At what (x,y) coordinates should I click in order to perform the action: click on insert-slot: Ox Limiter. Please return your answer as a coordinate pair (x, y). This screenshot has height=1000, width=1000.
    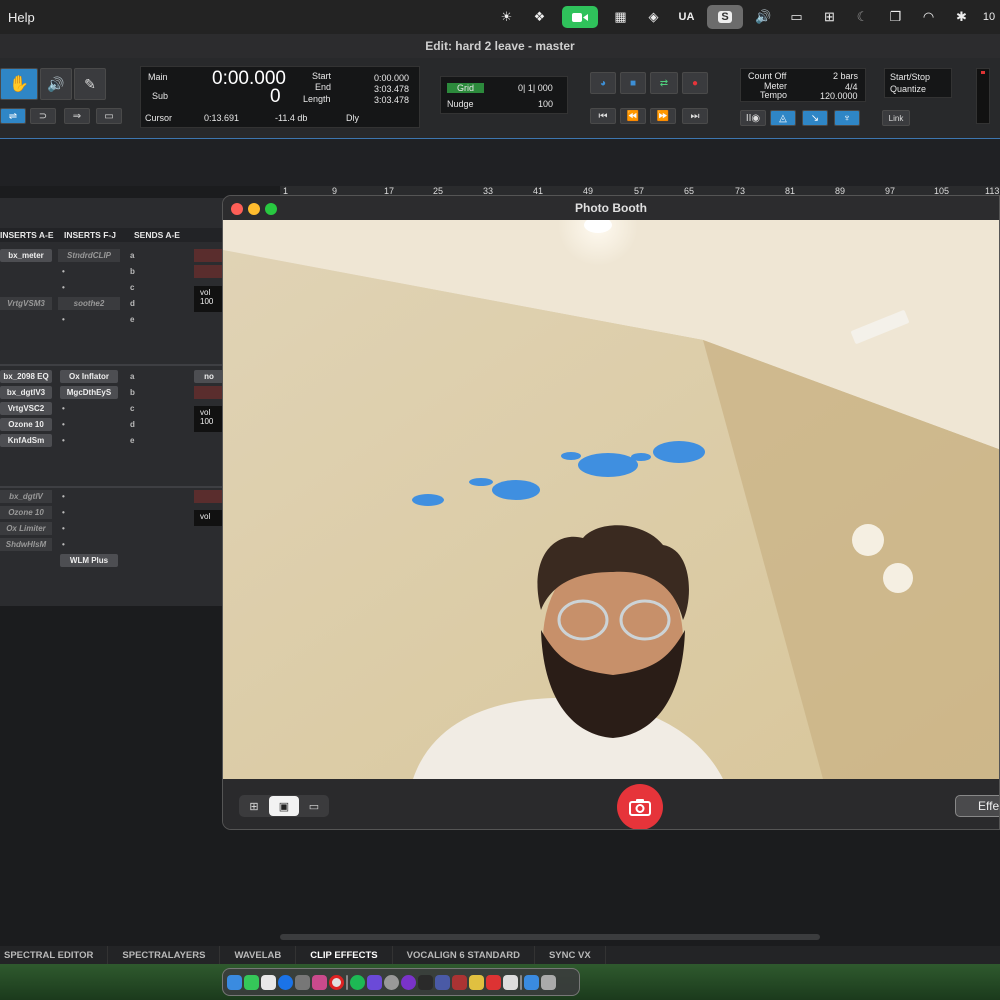
    Looking at the image, I should click on (26, 528).